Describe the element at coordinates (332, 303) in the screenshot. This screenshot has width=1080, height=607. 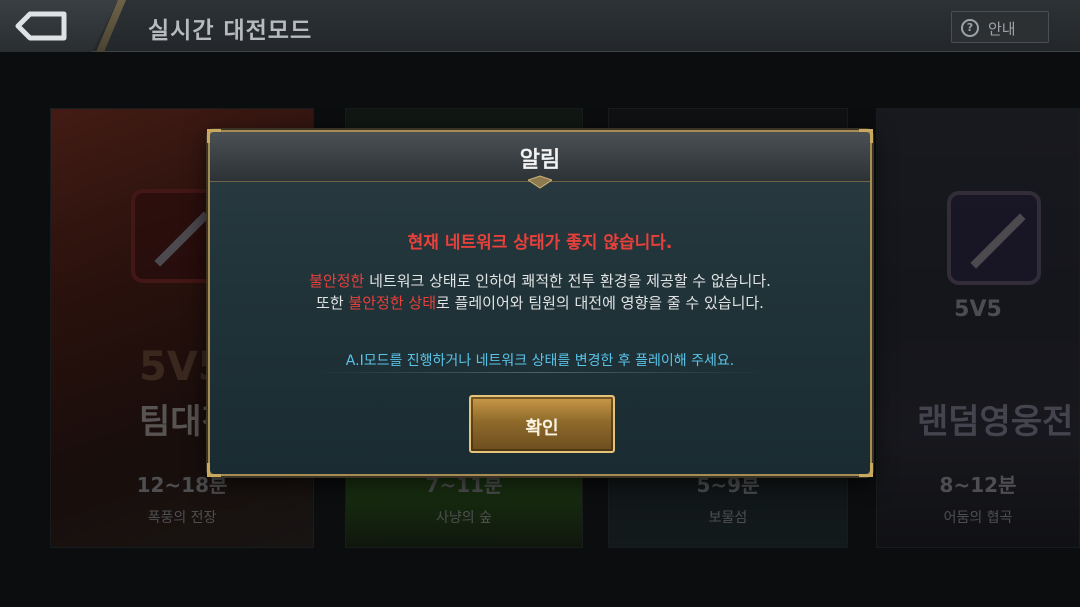
I see `message-text: 또한` at that location.